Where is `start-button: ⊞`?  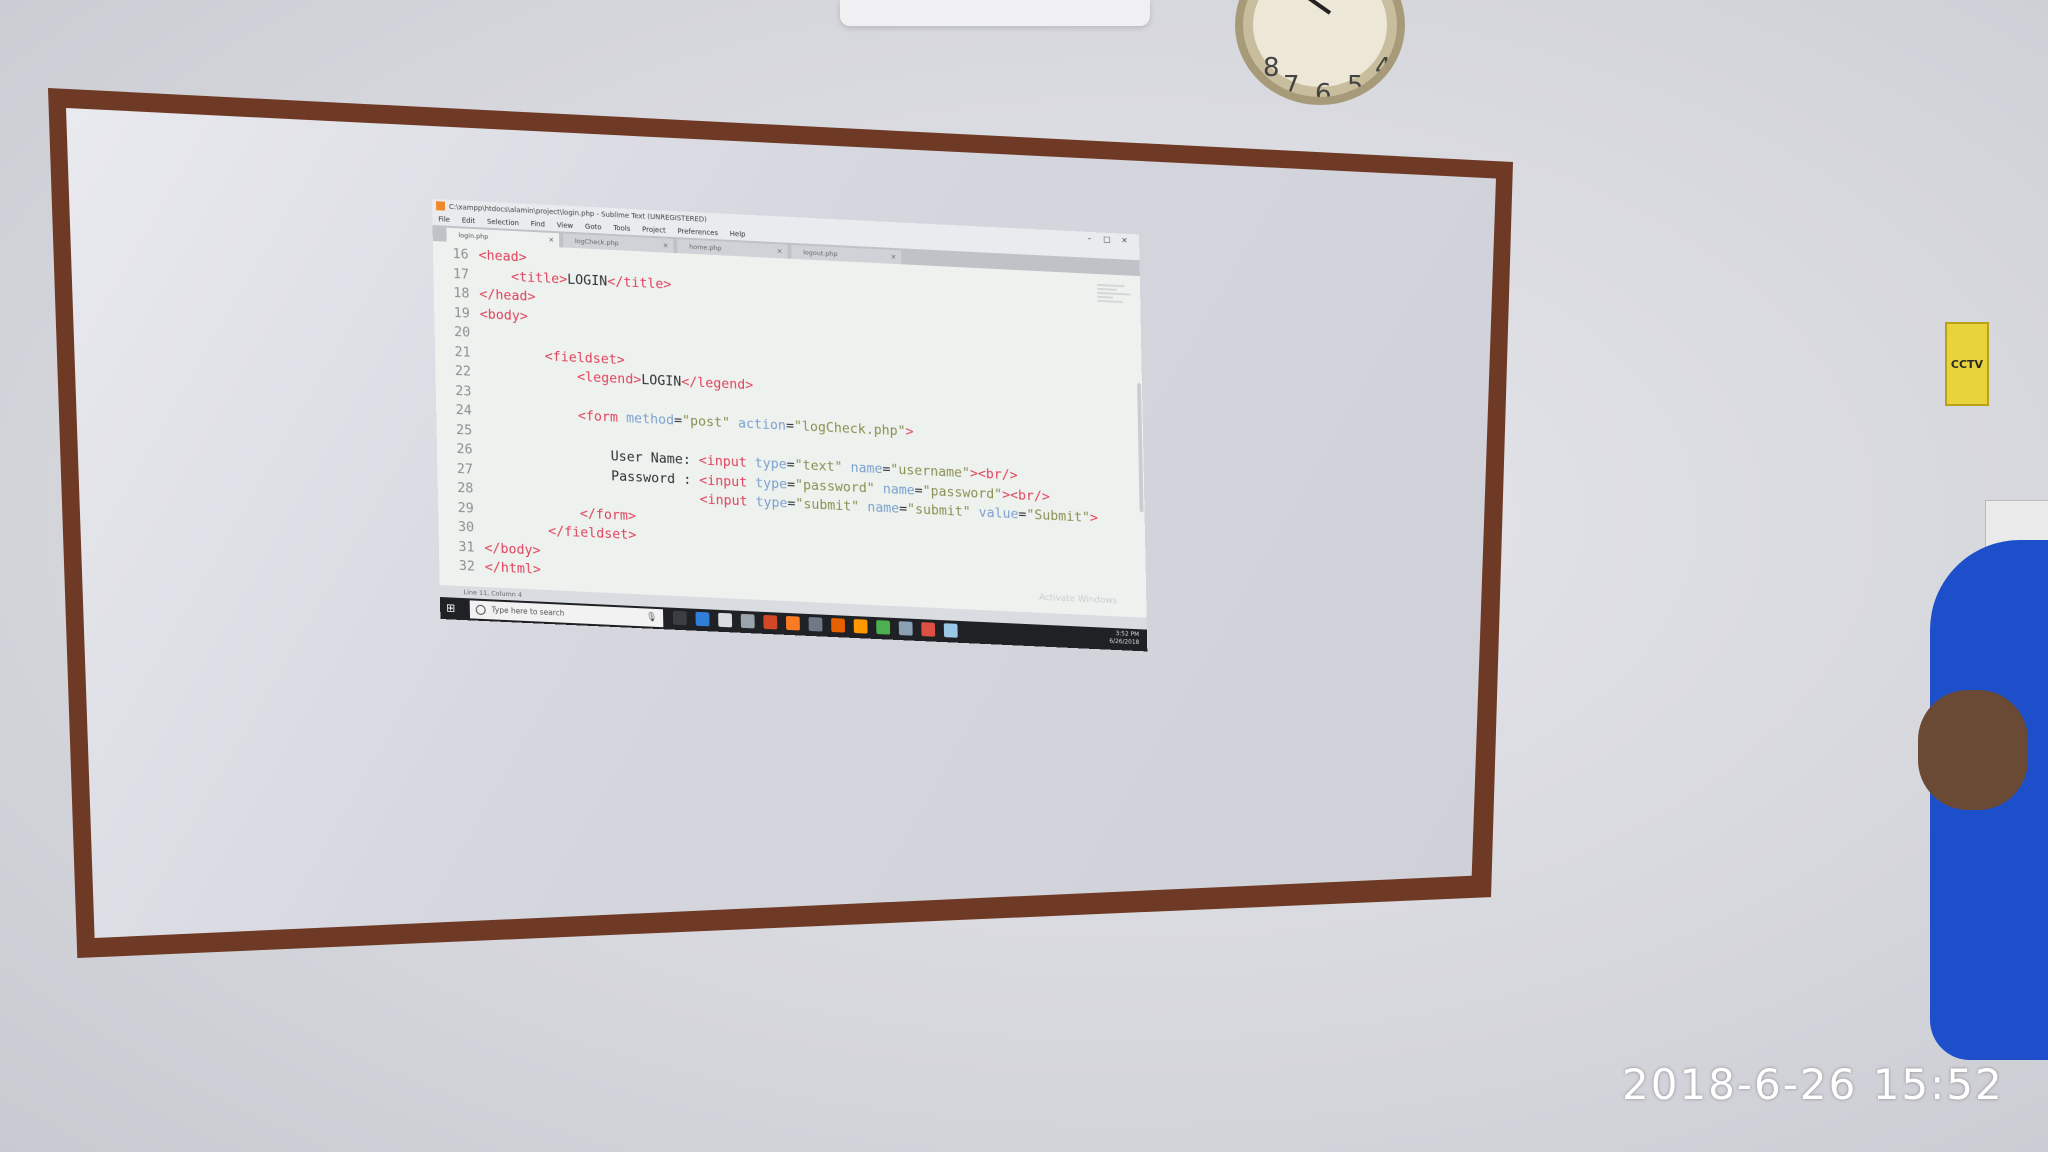 start-button: ⊞ is located at coordinates (452, 608).